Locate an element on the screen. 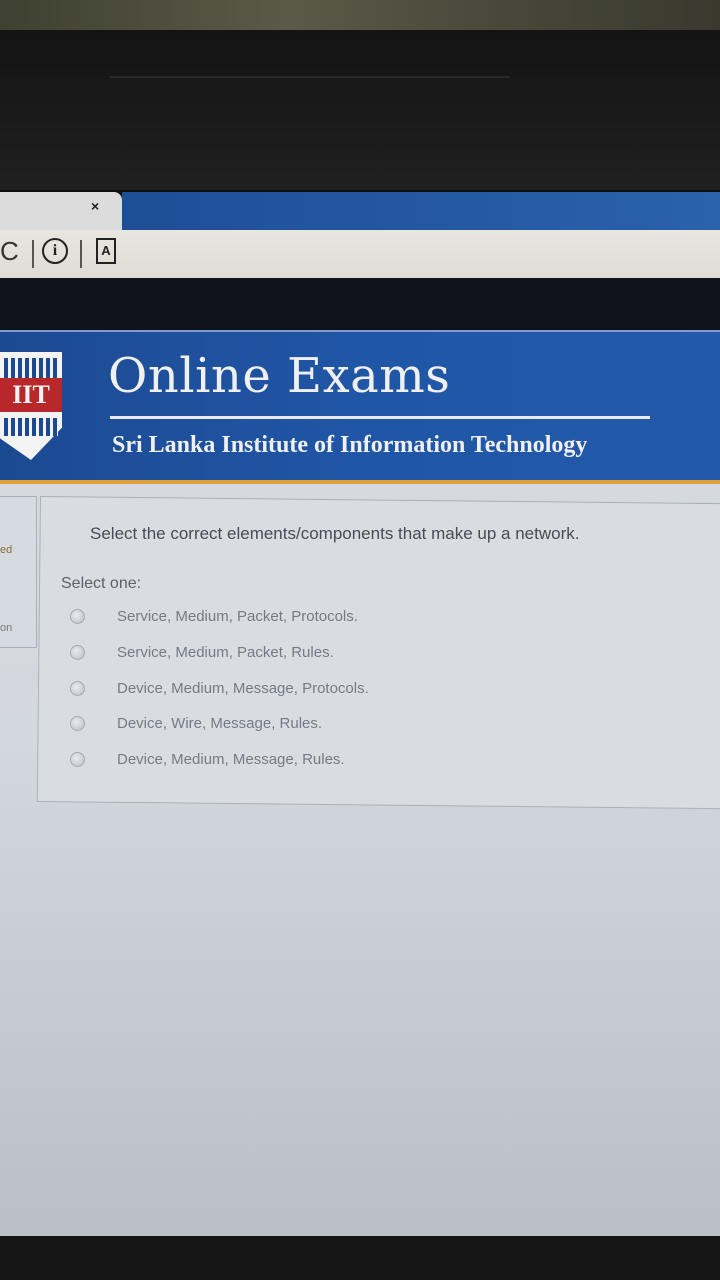 The height and width of the screenshot is (1280, 720). reload-icon: C is located at coordinates (9, 251).